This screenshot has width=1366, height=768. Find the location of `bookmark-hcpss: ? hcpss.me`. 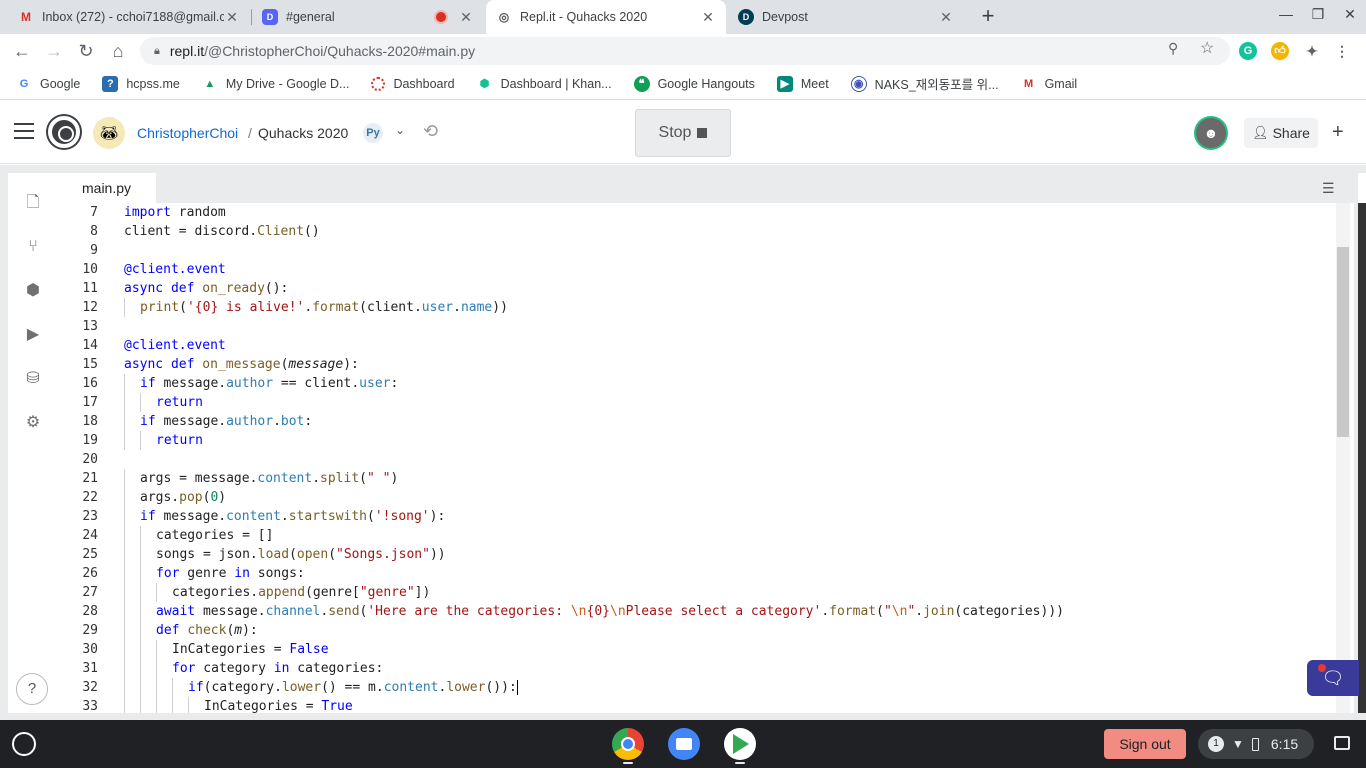

bookmark-hcpss: ? hcpss.me is located at coordinates (141, 83).